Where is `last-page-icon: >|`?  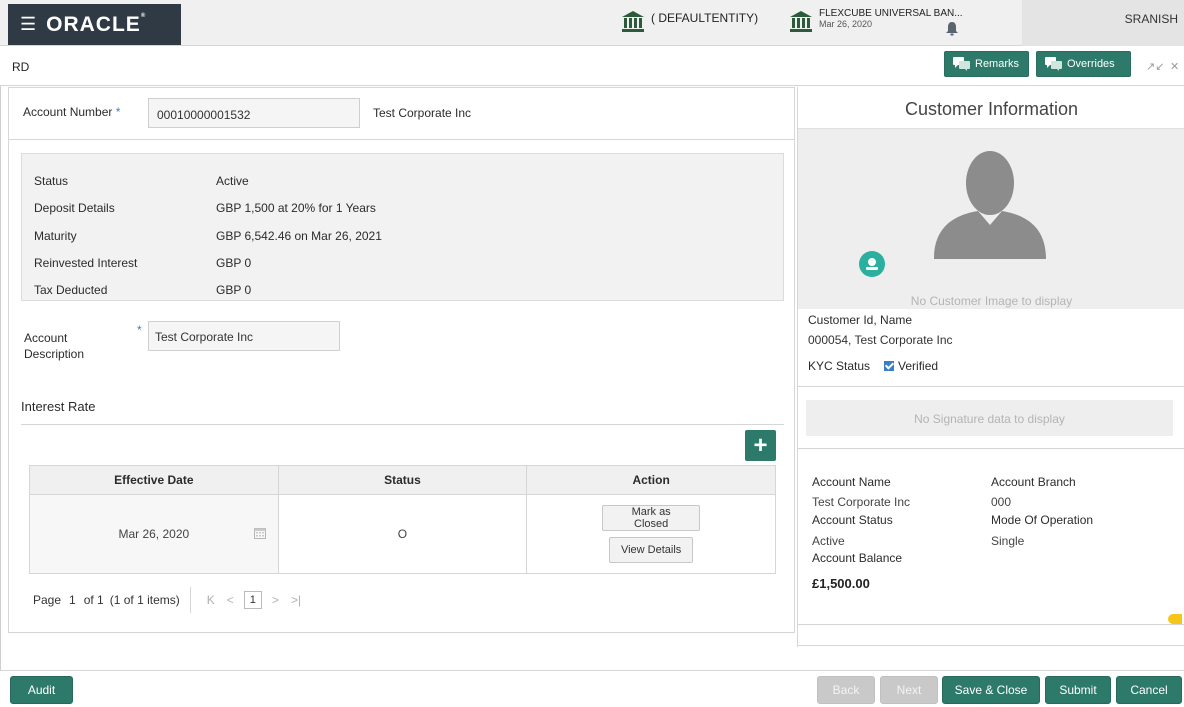
last-page-icon: >| is located at coordinates (296, 600).